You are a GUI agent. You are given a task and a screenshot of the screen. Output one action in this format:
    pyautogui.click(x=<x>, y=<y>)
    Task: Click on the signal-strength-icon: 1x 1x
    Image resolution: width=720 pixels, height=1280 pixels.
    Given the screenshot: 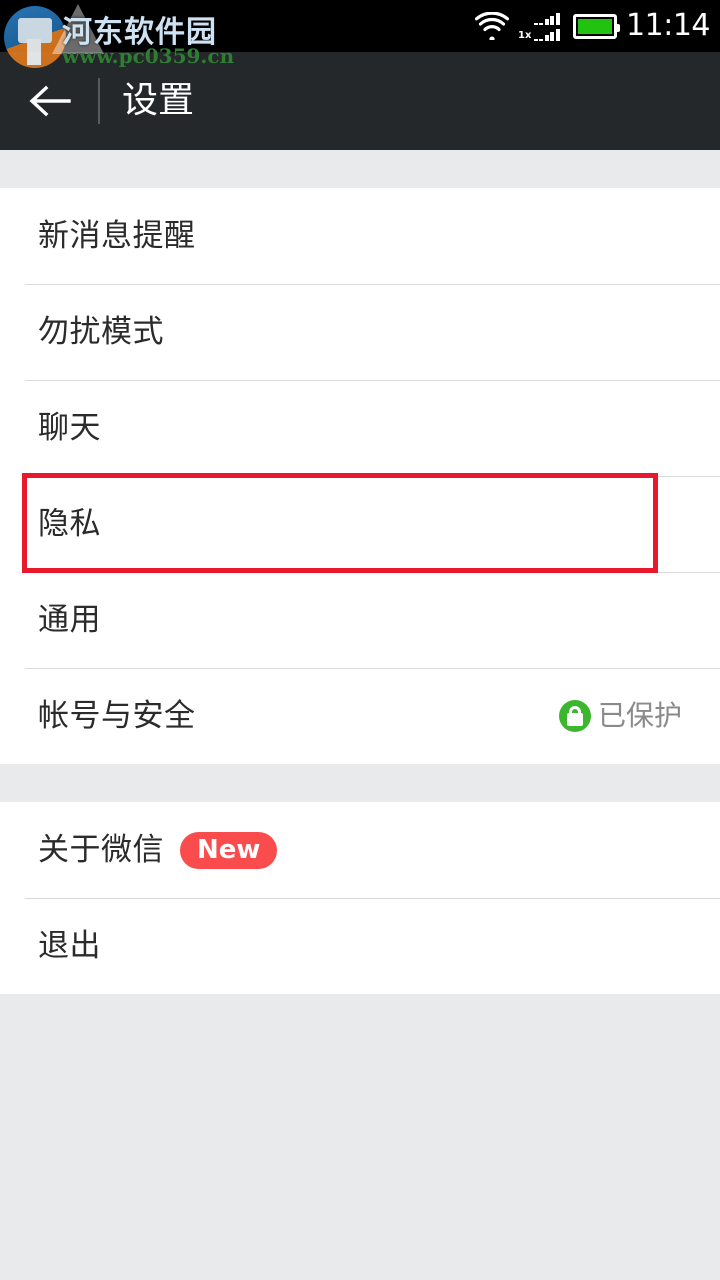 What is the action you would take?
    pyautogui.click(x=541, y=26)
    